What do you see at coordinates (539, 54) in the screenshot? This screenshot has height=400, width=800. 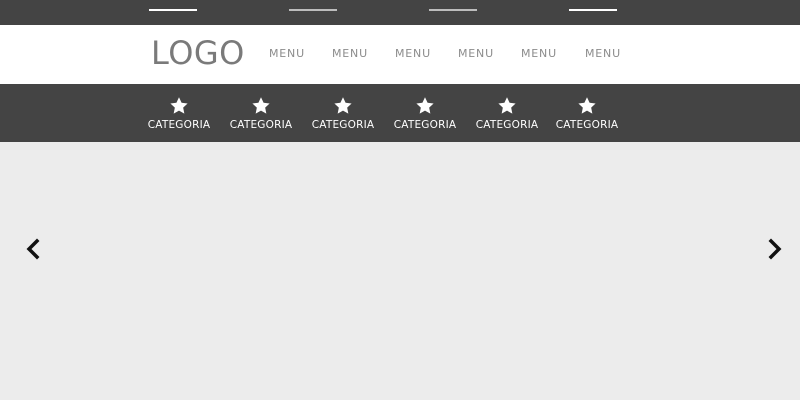 I see `menu-item-5: MENU` at bounding box center [539, 54].